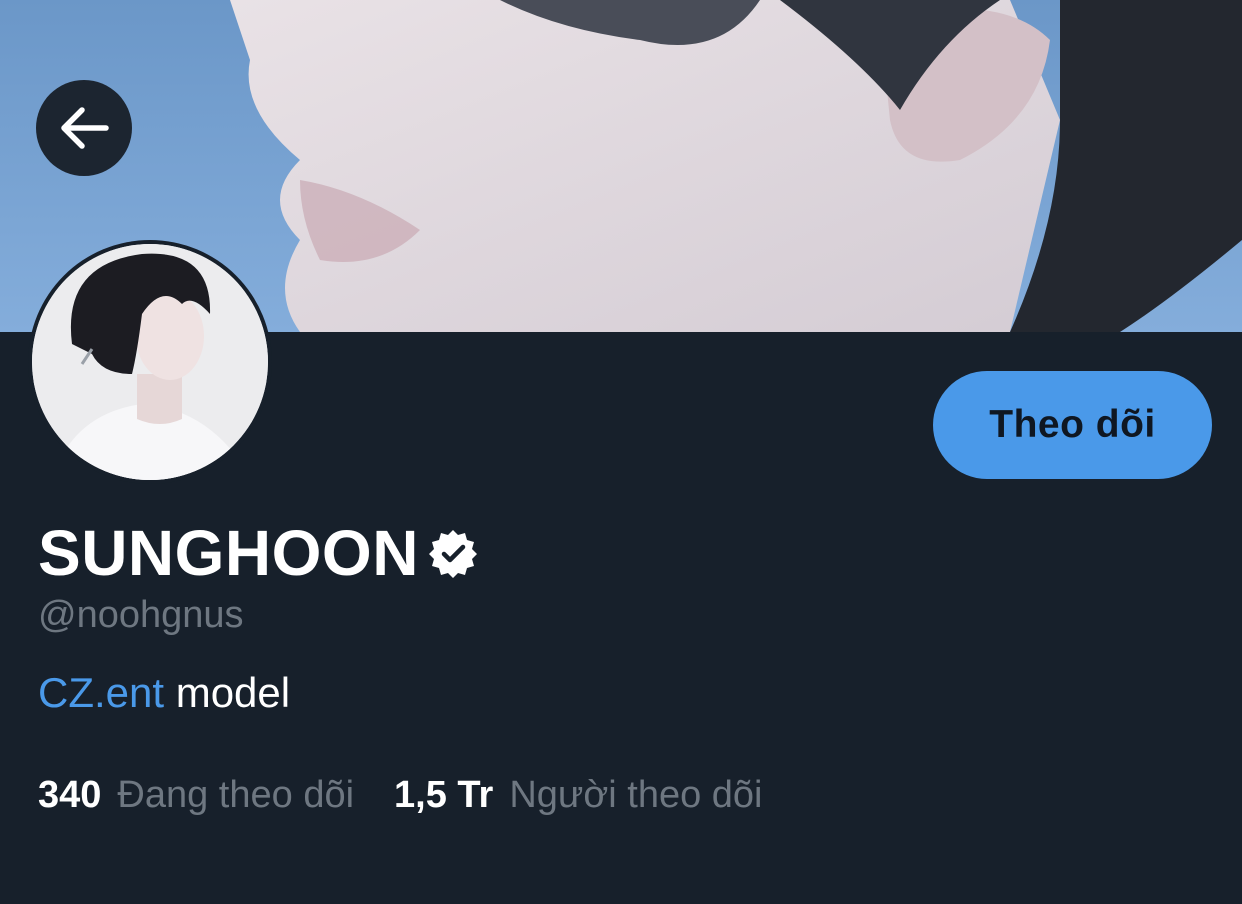 This screenshot has width=1242, height=904. What do you see at coordinates (141, 615) in the screenshot?
I see `handle: @noohgnus` at bounding box center [141, 615].